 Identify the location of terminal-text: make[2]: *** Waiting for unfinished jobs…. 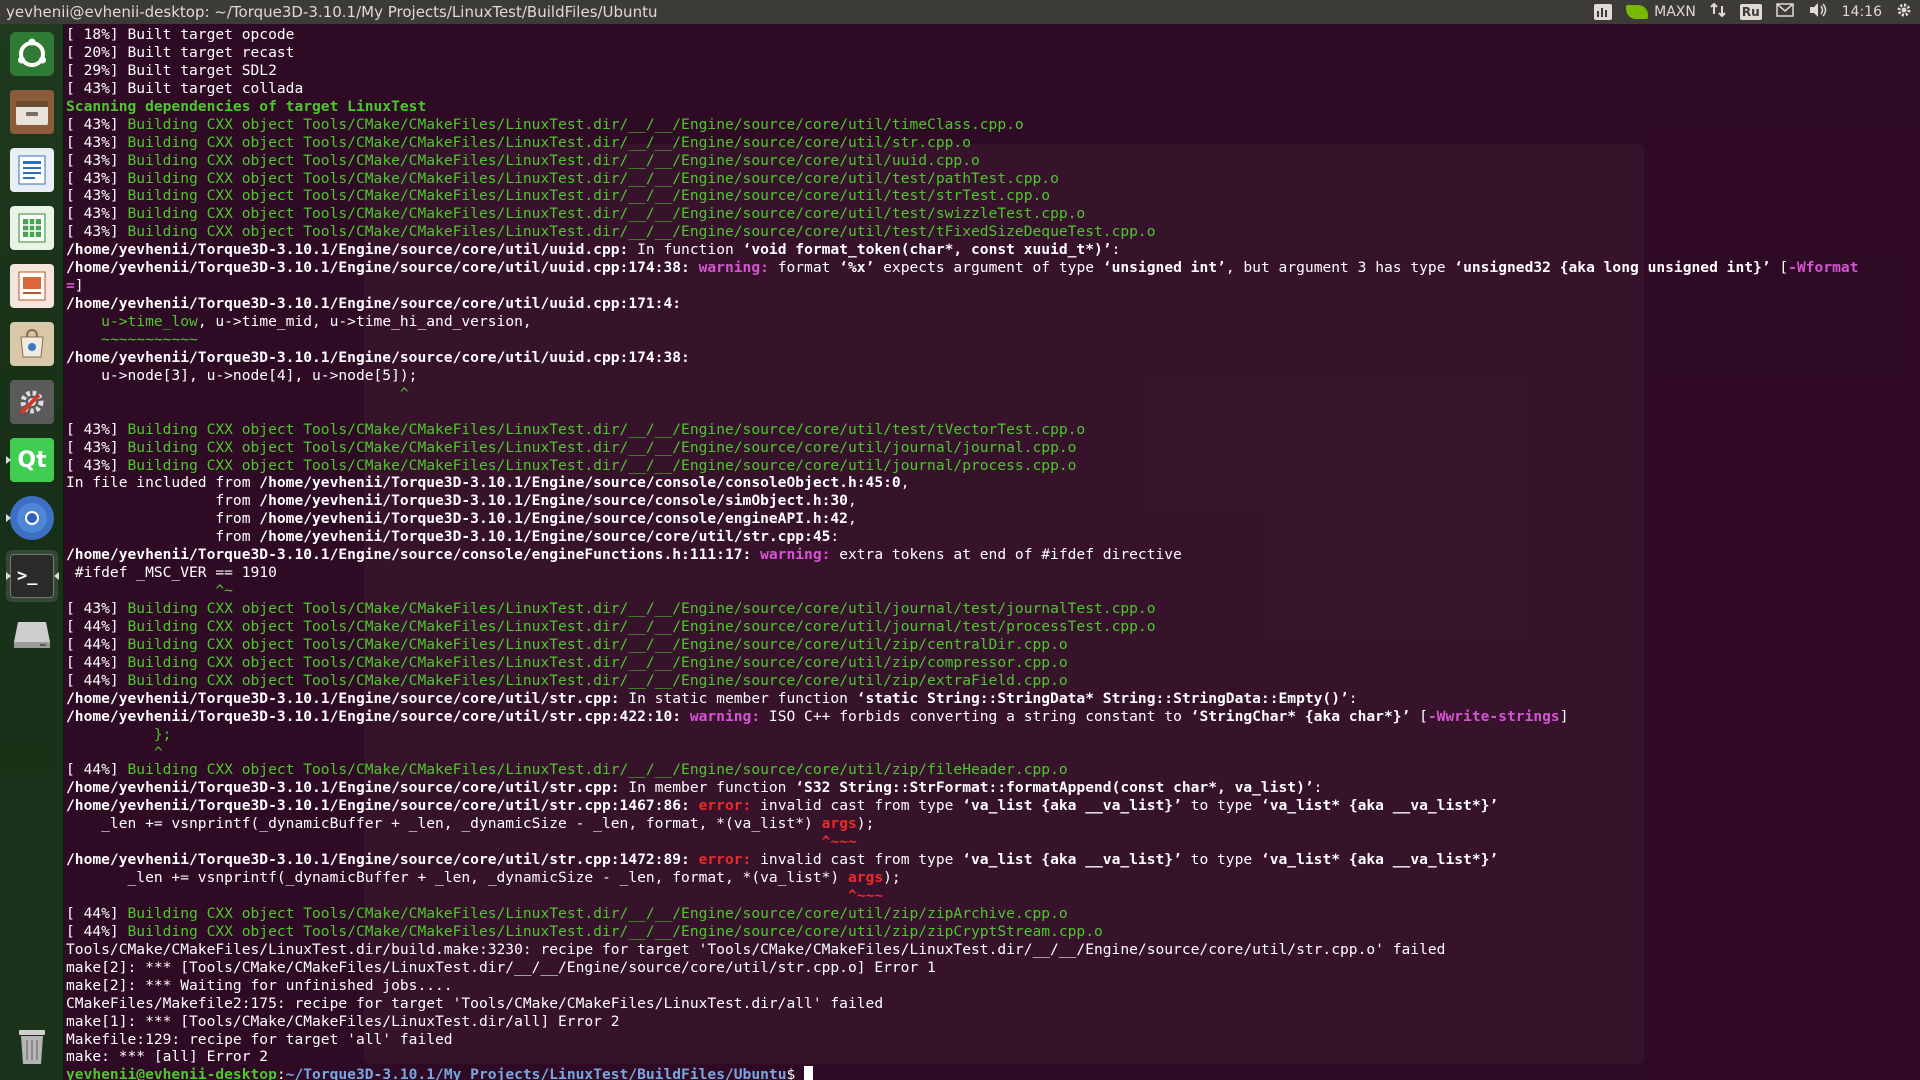
(259, 985).